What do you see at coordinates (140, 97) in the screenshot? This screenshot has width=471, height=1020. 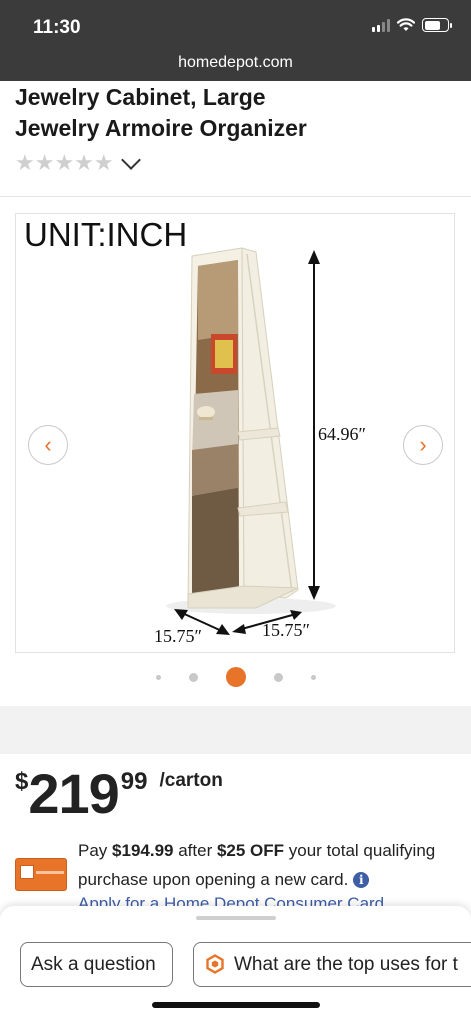 I see `product-title-line1: Jewelry Cabinet, Large` at bounding box center [140, 97].